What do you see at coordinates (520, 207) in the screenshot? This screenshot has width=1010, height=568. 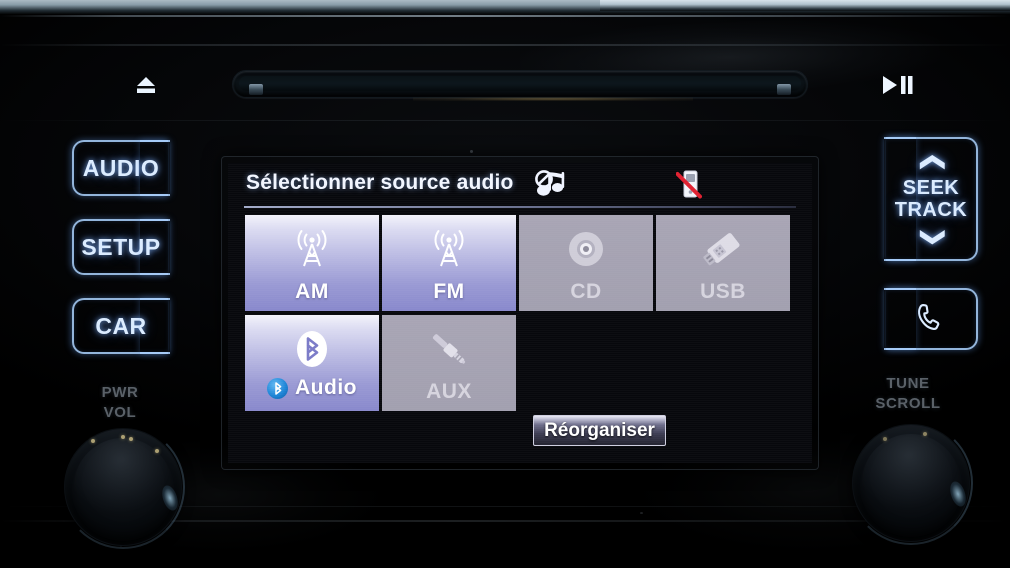 I see `title-divider` at bounding box center [520, 207].